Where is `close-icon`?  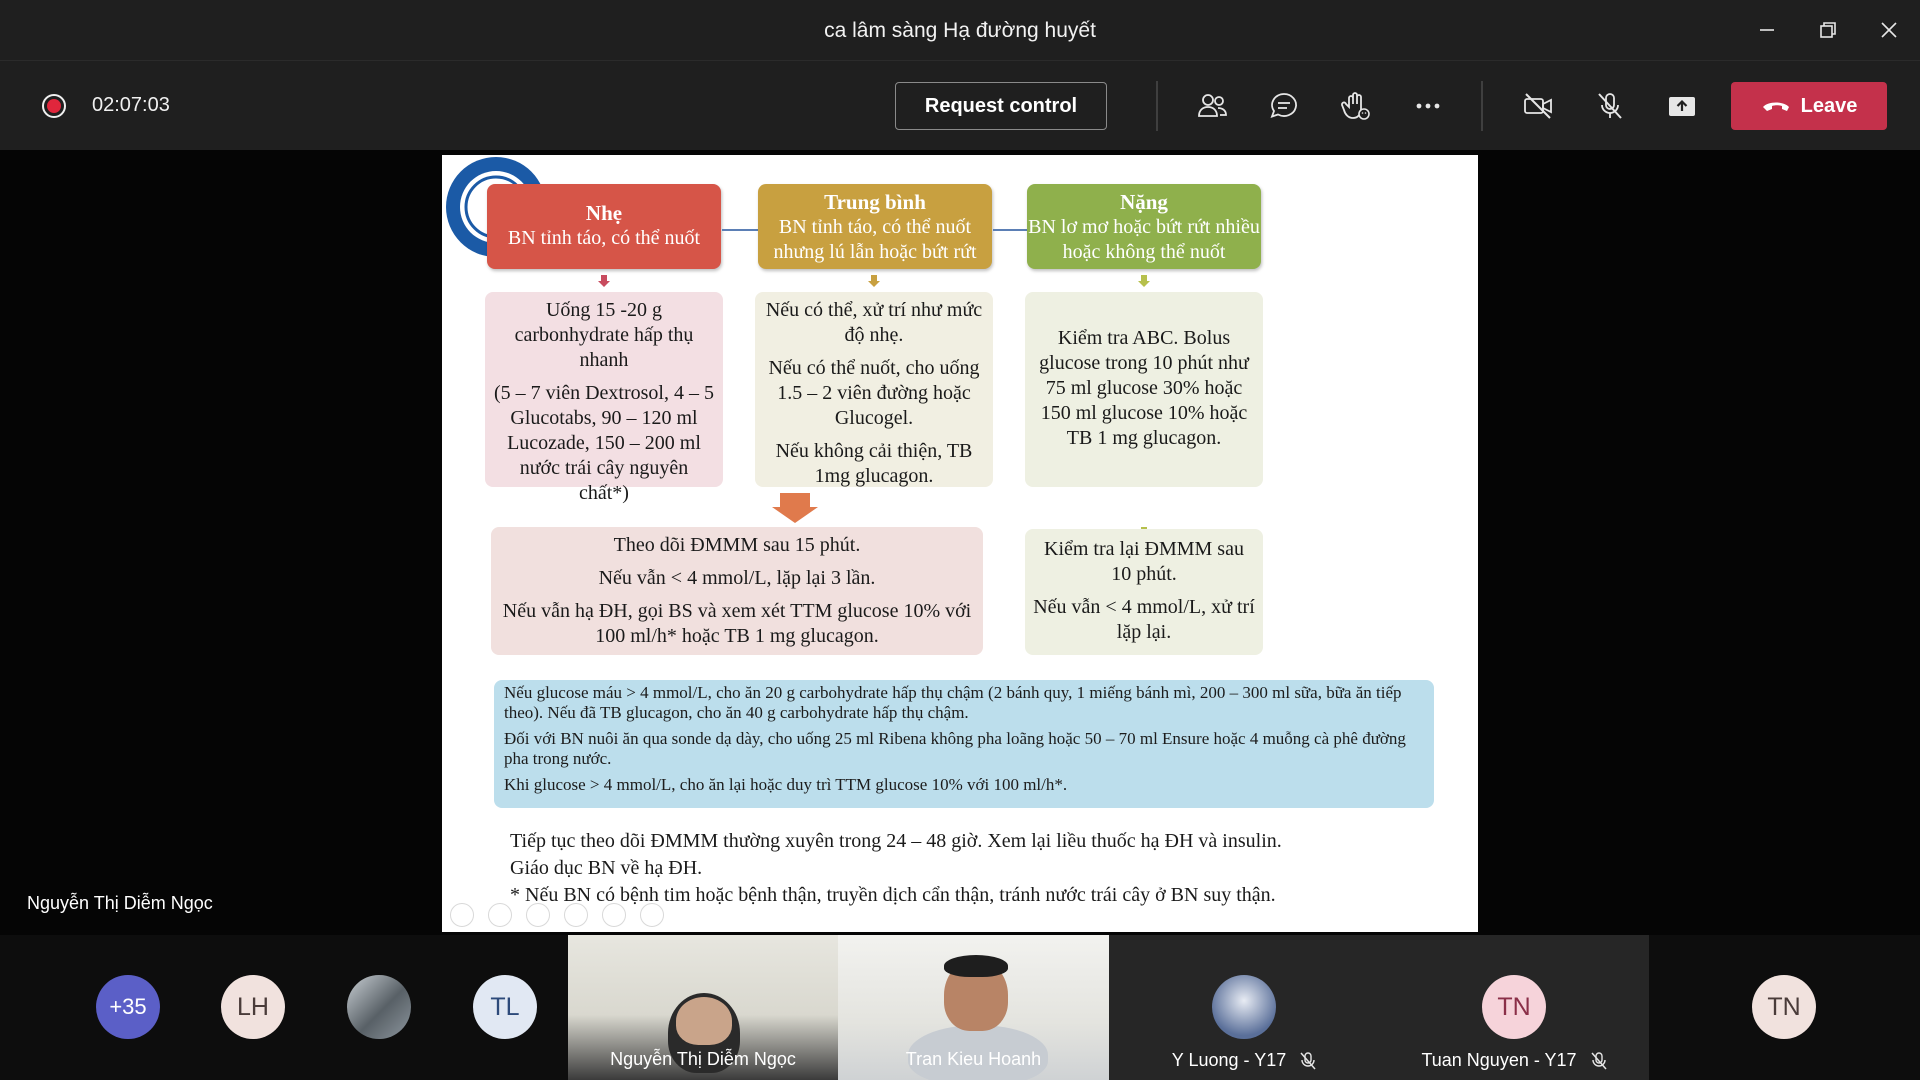 close-icon is located at coordinates (1889, 30).